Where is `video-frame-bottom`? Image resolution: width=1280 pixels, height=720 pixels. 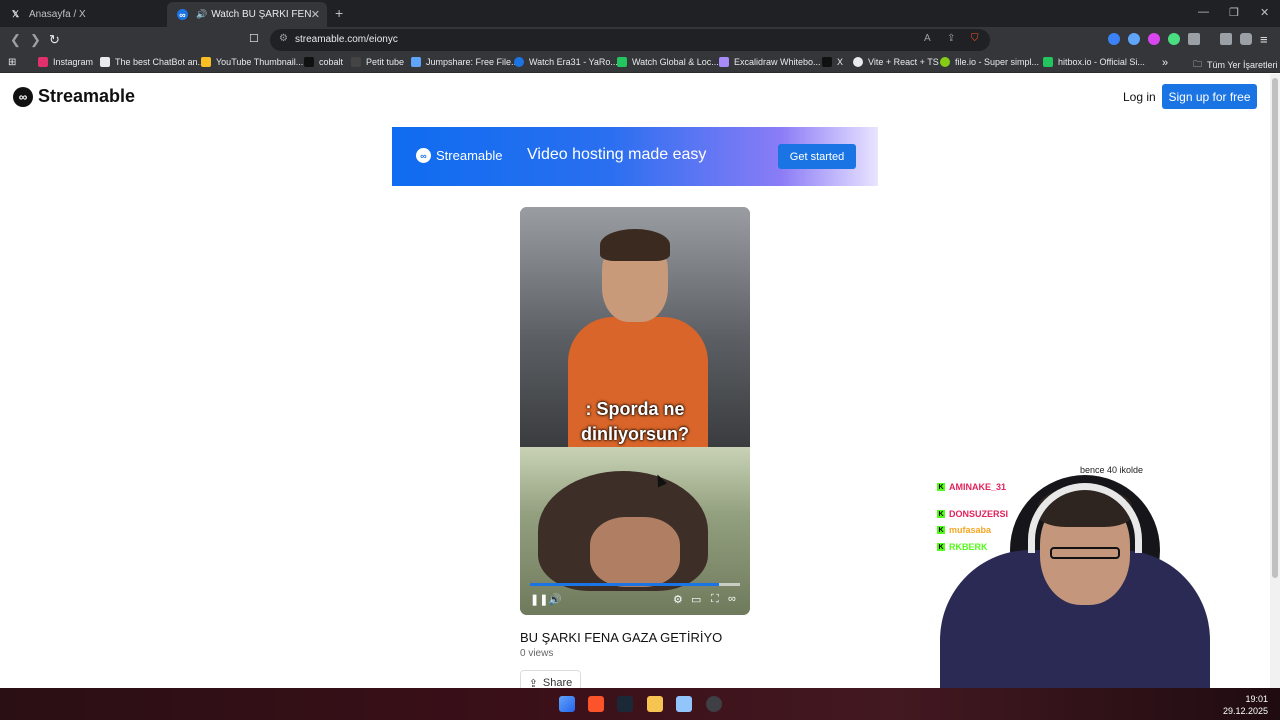
video-frame-bottom is located at coordinates (635, 531).